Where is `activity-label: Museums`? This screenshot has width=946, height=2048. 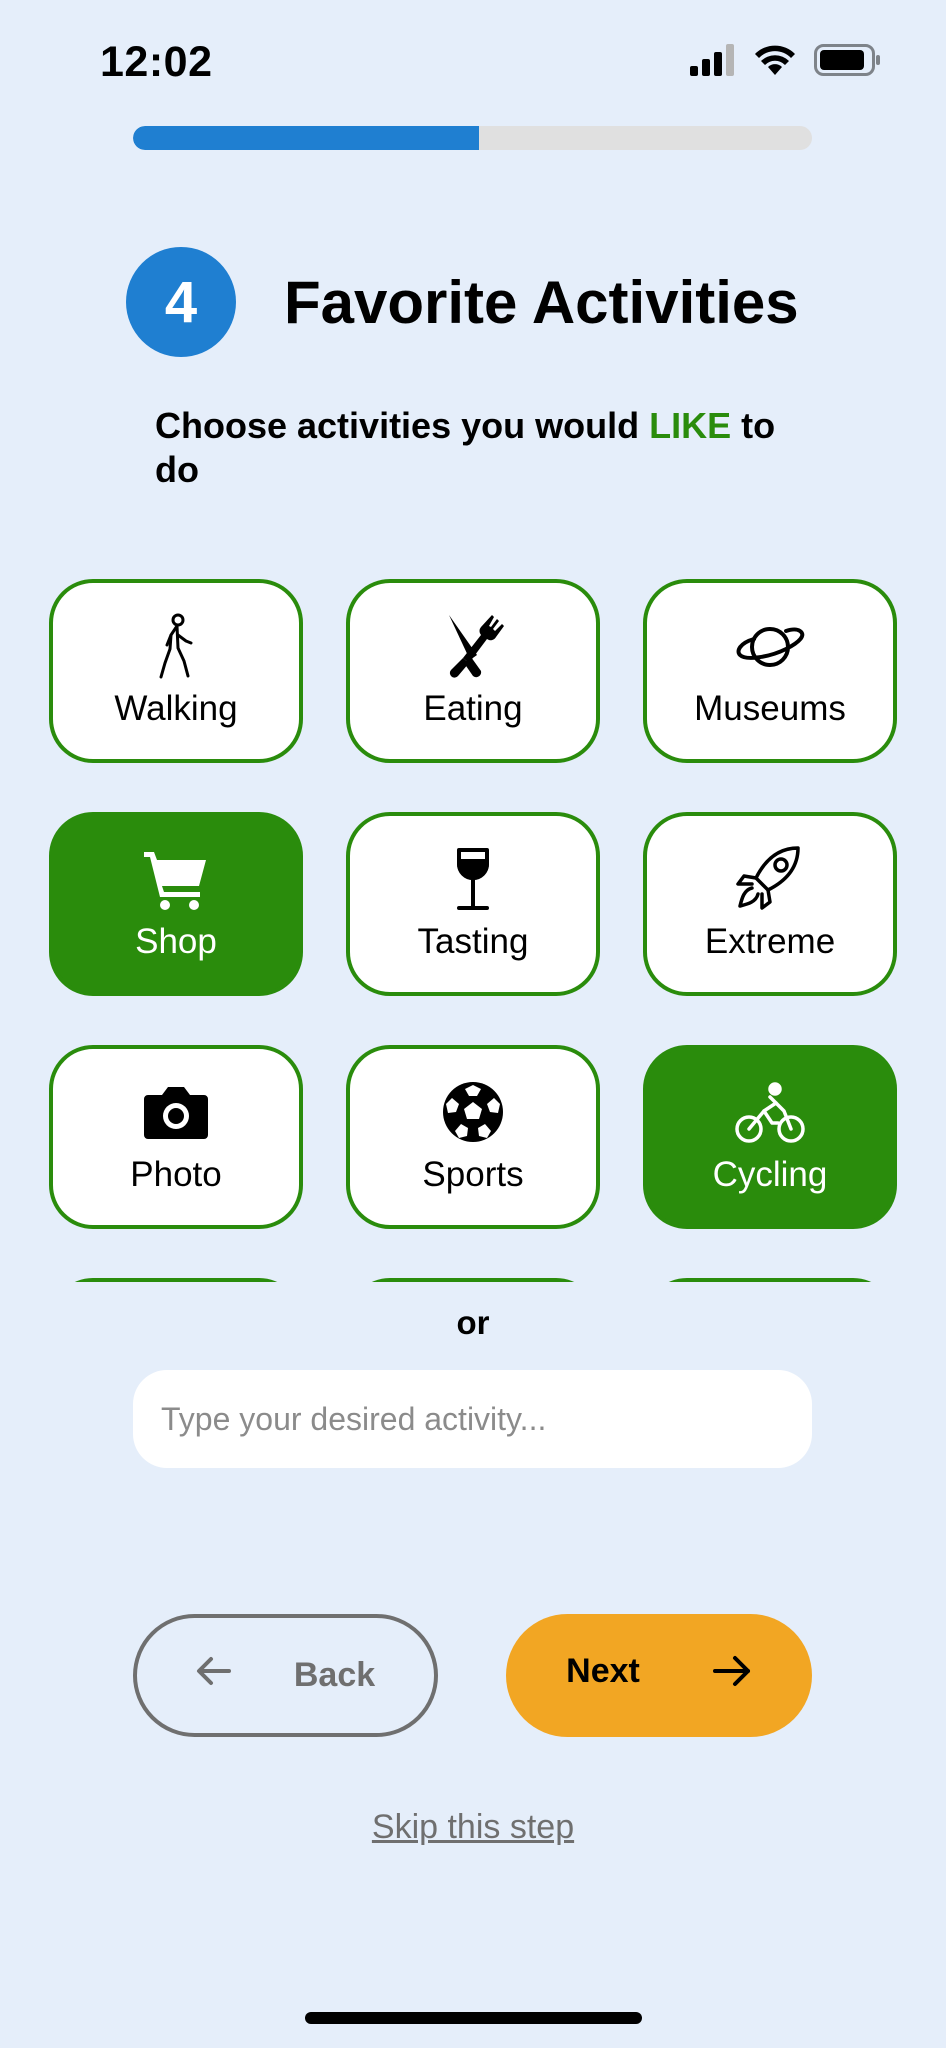
activity-label: Museums is located at coordinates (770, 708).